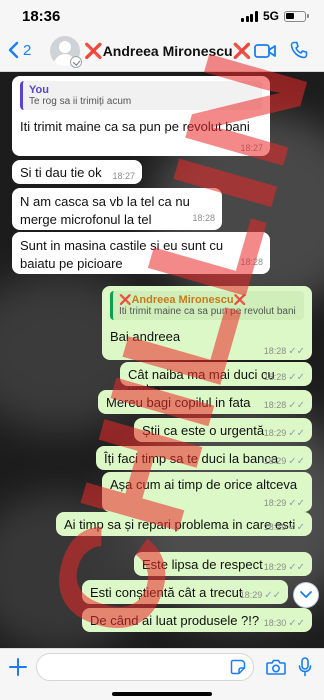 Image resolution: width=324 pixels, height=700 pixels. Describe the element at coordinates (202, 564) in the screenshot. I see `message-text: Este lipsa de respect` at that location.